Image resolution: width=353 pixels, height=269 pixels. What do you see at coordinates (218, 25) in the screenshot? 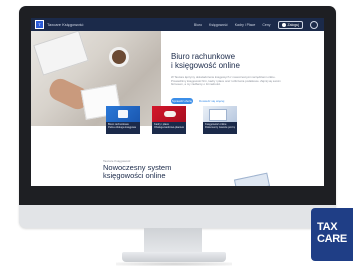
I see `nav-link-ksiegowosc: Księgowość` at bounding box center [218, 25].